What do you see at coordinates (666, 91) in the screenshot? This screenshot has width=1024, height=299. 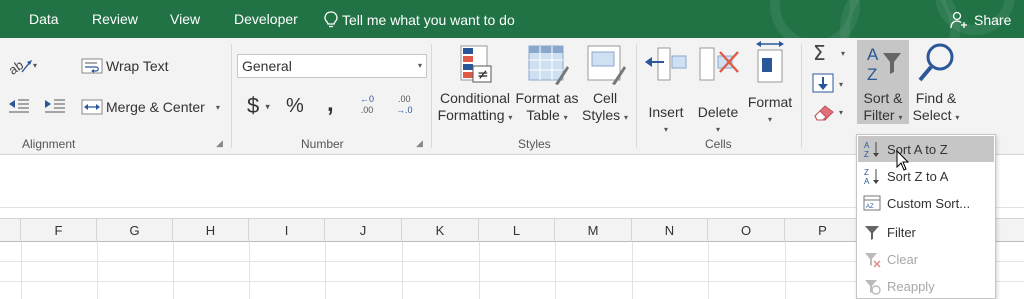 I see `insert-button: Insert ▾` at bounding box center [666, 91].